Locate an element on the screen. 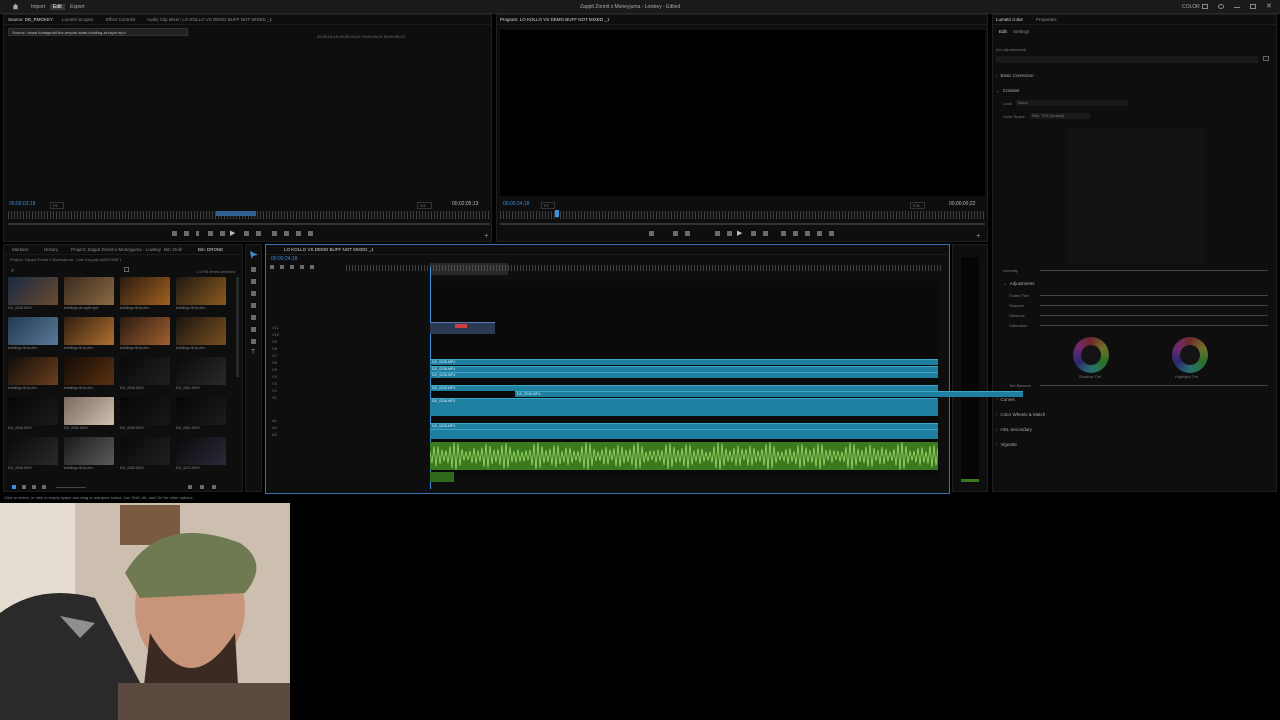 This screenshot has height=720, width=1280. section-curves: › Curves is located at coordinates (1005, 399).